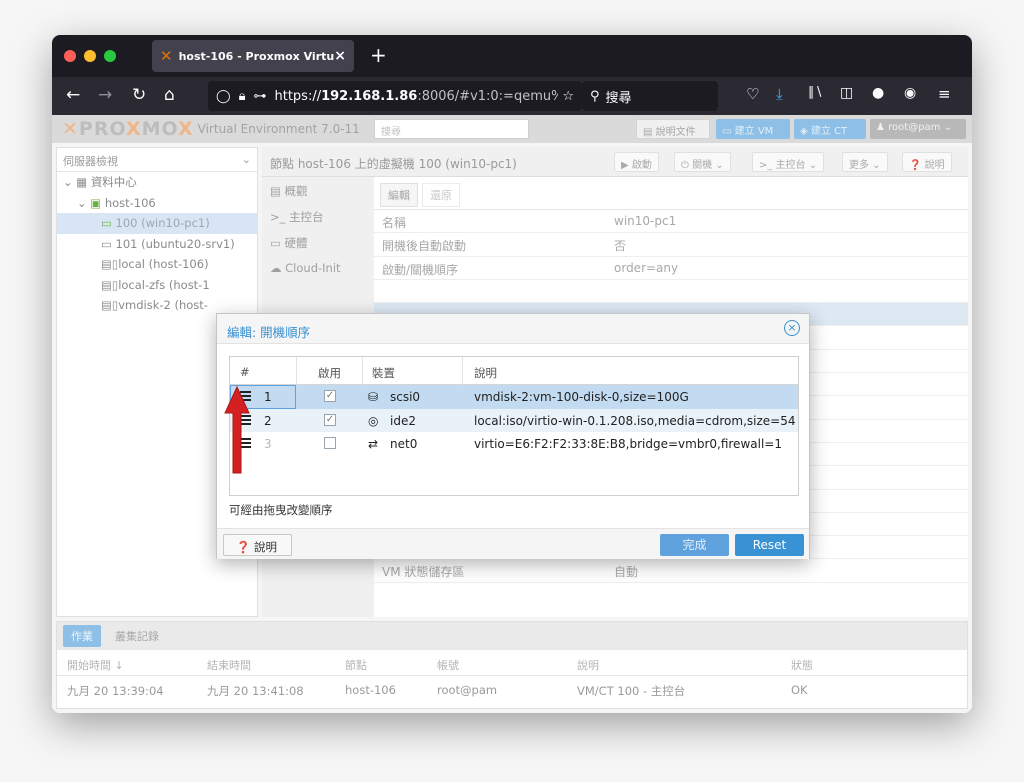 The image size is (1024, 782). What do you see at coordinates (671, 245) in the screenshot?
I see `option-row: 開機後自動啟動 否` at bounding box center [671, 245].